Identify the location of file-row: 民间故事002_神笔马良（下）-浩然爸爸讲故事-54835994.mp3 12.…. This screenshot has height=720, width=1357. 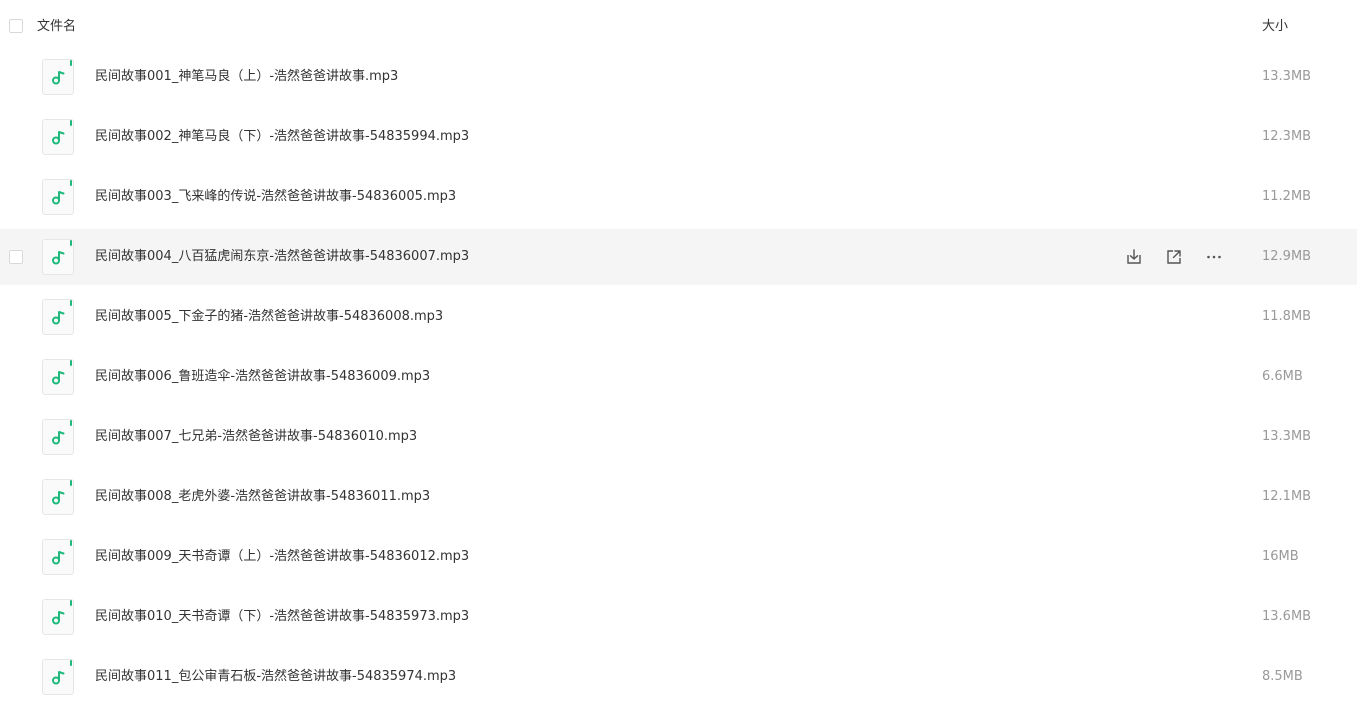
(678, 137).